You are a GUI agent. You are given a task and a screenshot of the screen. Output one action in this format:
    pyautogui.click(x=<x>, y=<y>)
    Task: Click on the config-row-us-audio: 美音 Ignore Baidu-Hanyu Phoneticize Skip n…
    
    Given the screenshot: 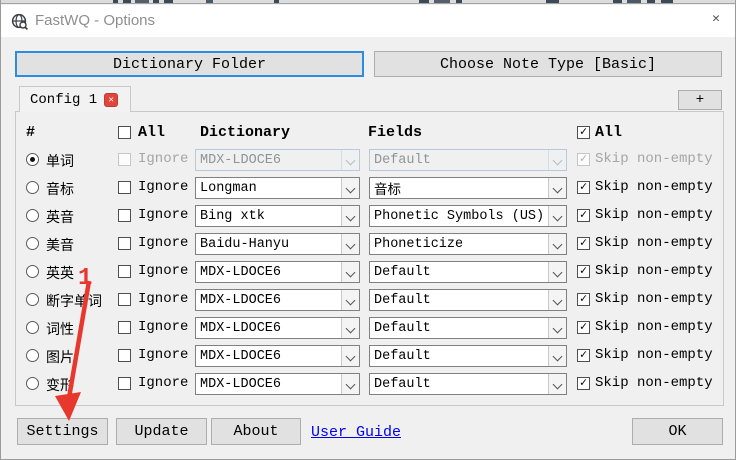 What is the action you would take?
    pyautogui.click(x=369, y=244)
    